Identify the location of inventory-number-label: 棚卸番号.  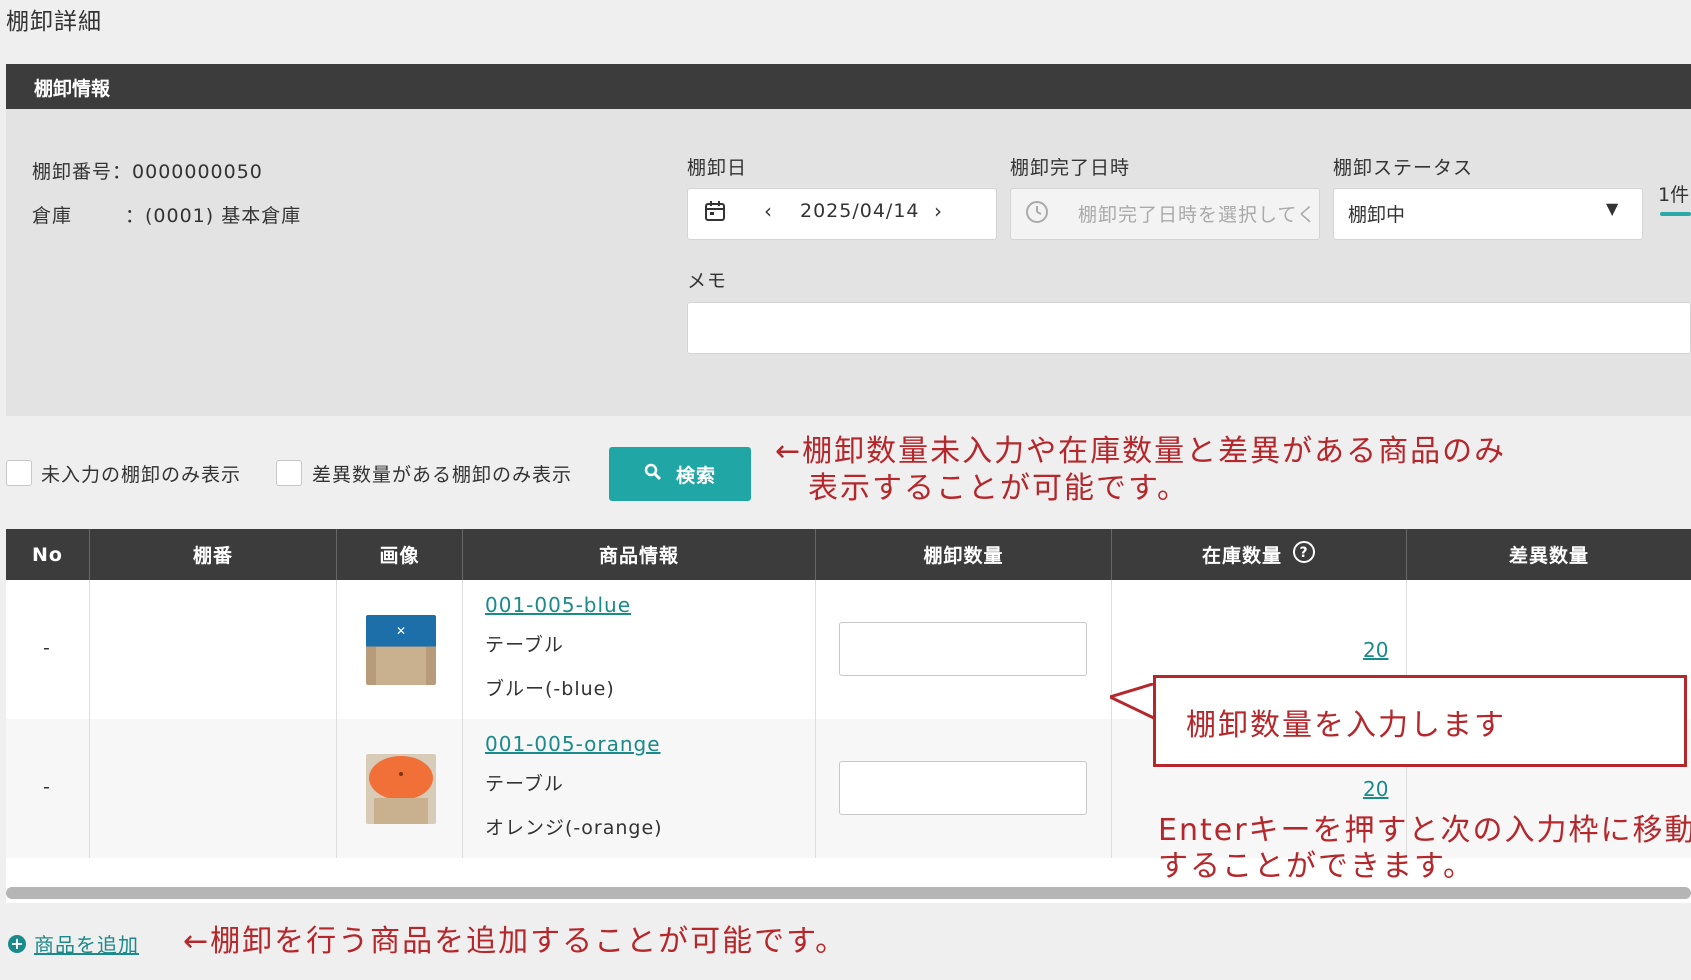
(72, 172).